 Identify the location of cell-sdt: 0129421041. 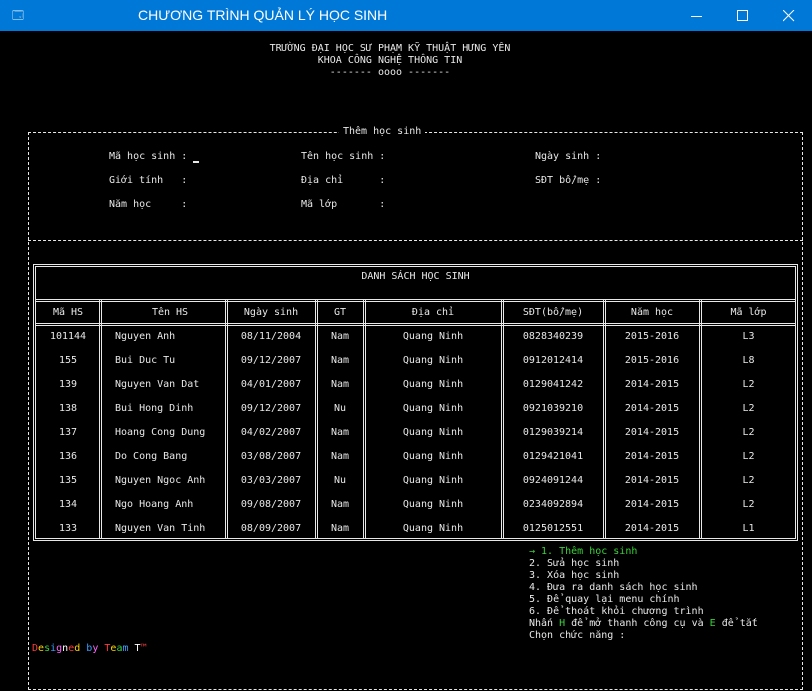
(553, 456).